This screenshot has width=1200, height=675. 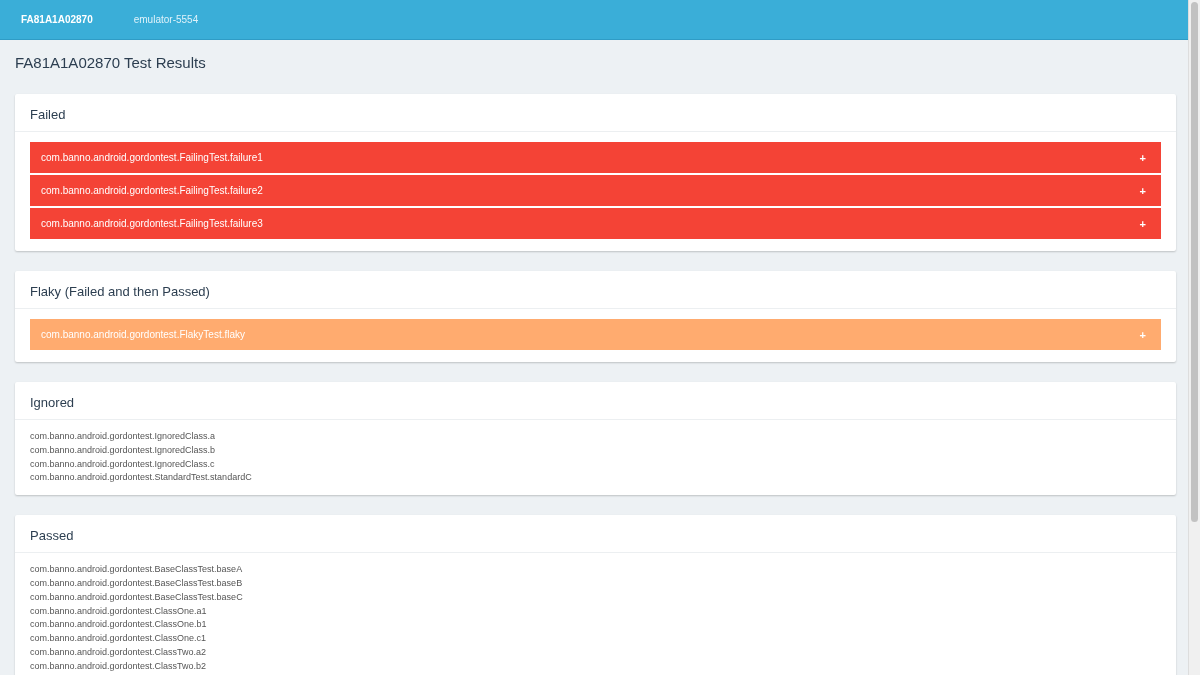 I want to click on scrollbar-track, so click(x=1194, y=337).